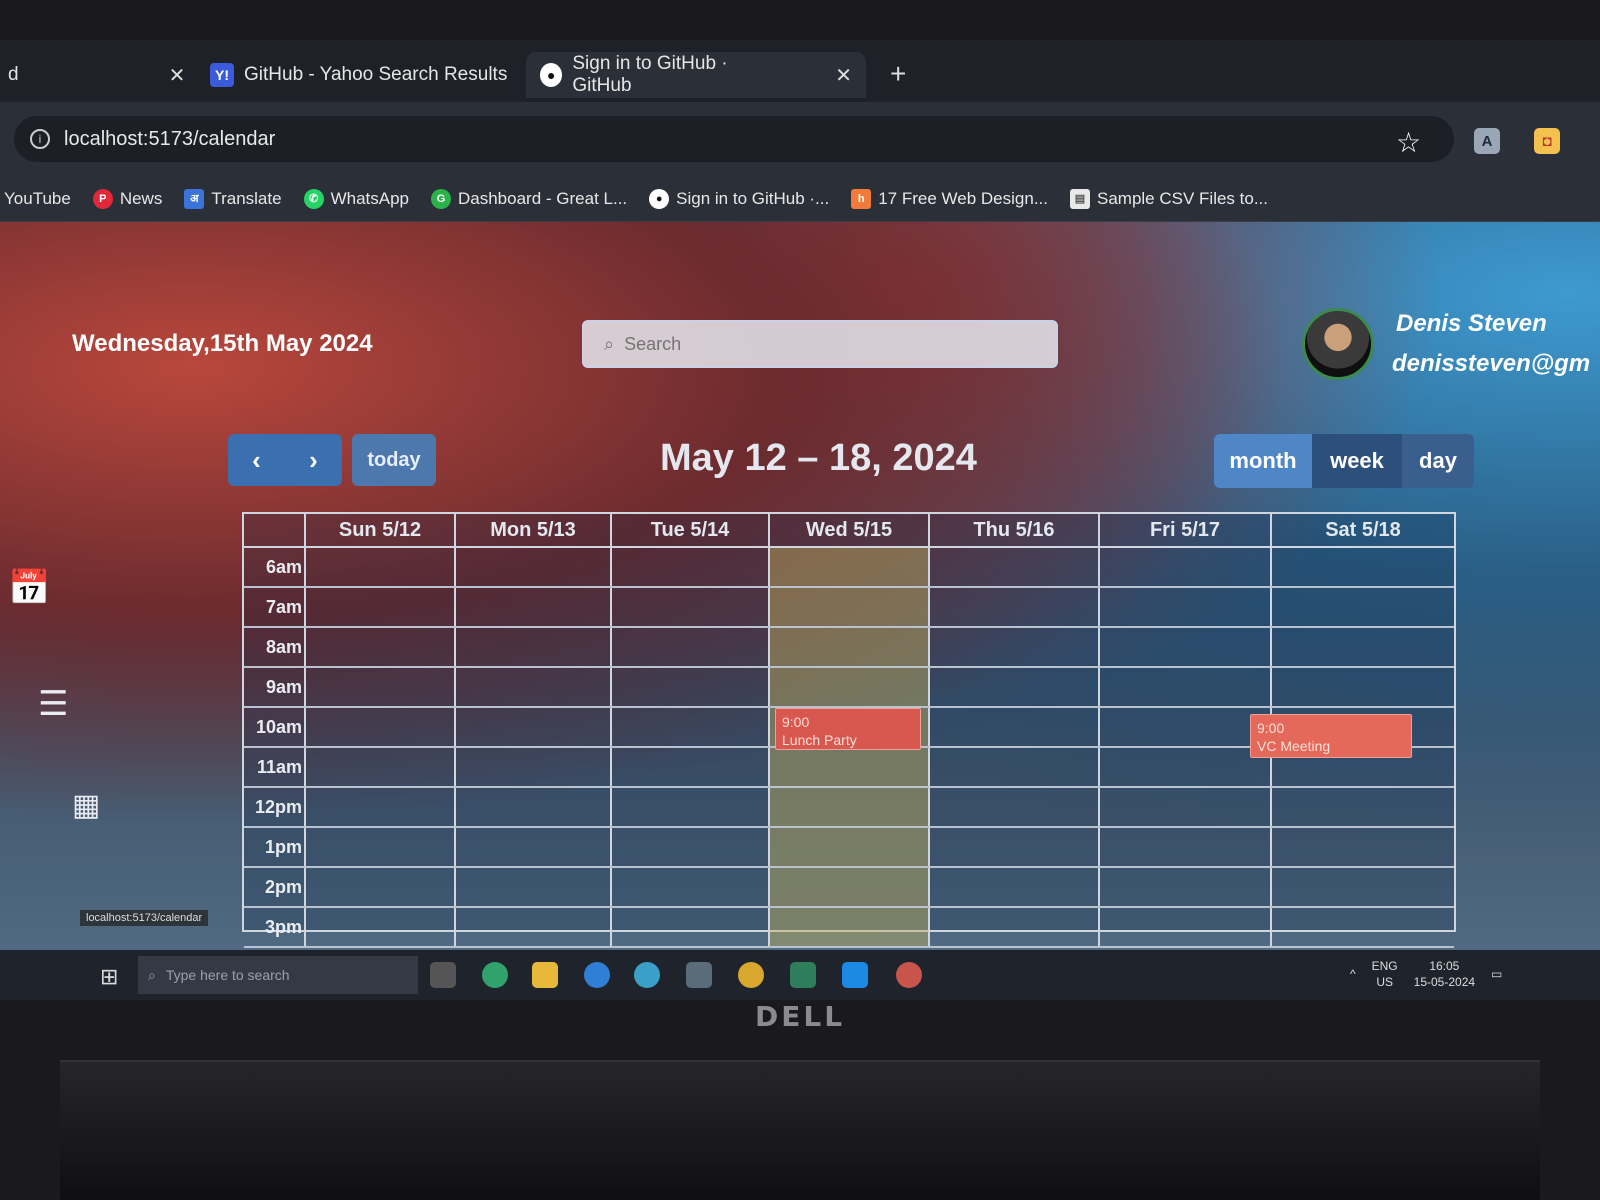  I want to click on chevron-up-icon: ^, so click(1353, 974).